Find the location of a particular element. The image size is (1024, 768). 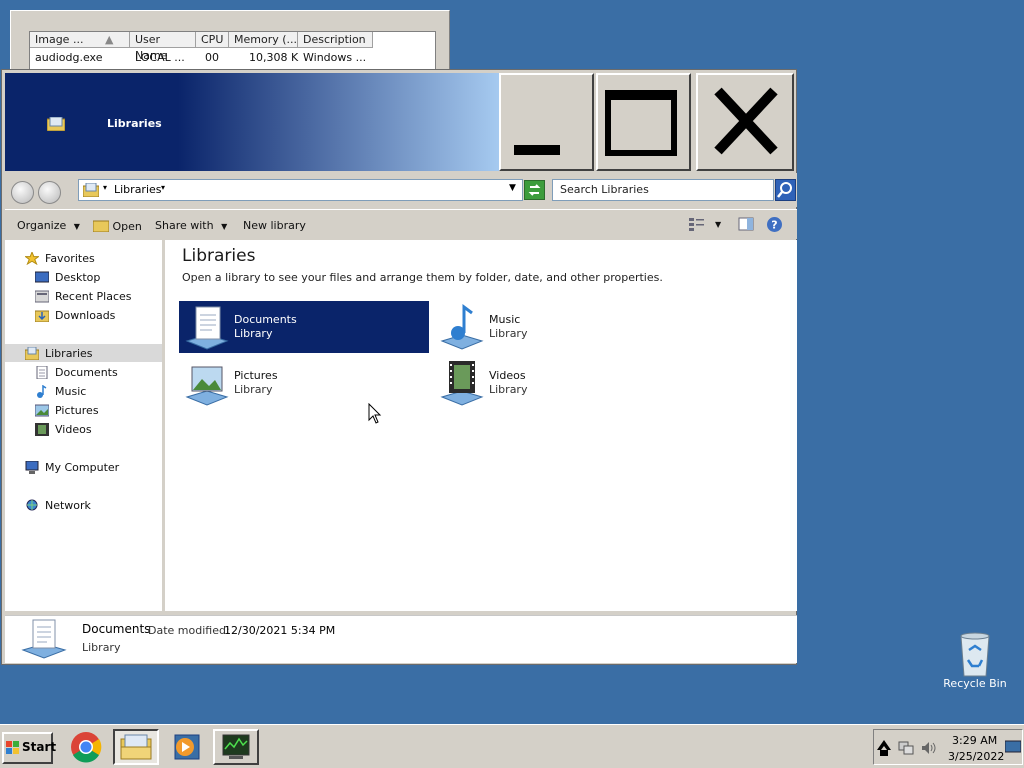

library-tile-pictures: Pictures Library is located at coordinates (304, 383).